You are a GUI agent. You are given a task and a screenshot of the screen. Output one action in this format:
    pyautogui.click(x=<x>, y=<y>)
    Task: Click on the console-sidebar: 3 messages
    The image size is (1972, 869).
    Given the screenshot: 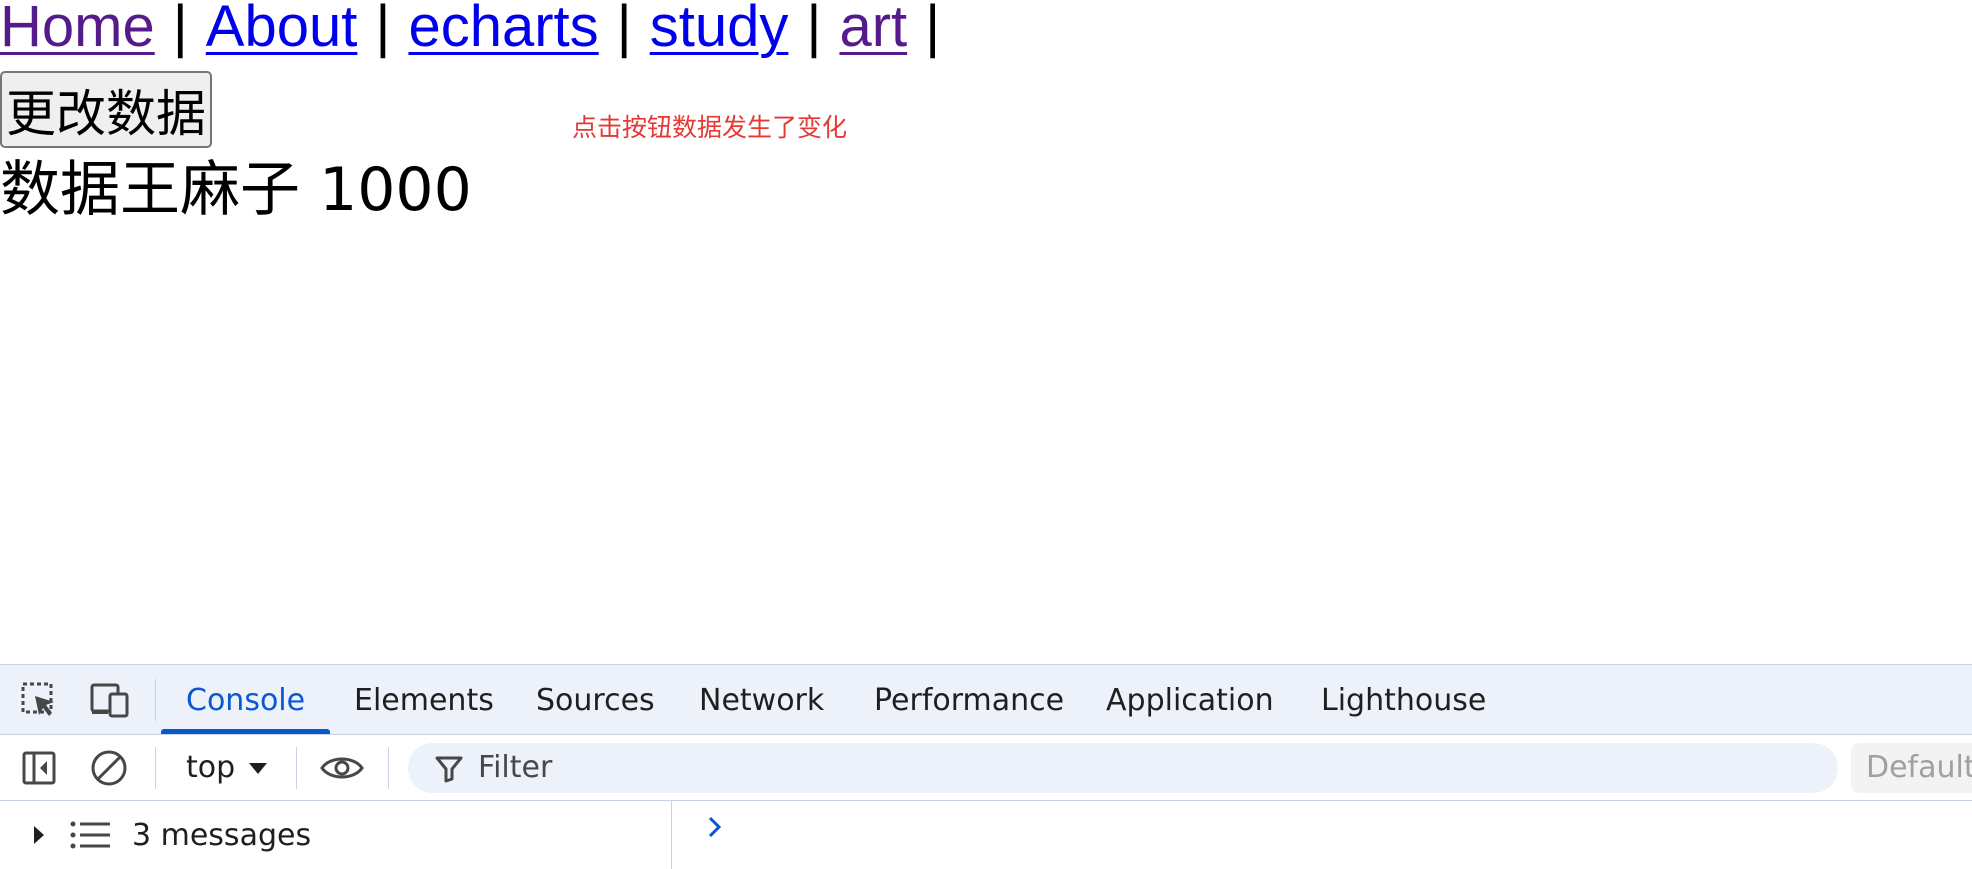 What is the action you would take?
    pyautogui.click(x=336, y=835)
    